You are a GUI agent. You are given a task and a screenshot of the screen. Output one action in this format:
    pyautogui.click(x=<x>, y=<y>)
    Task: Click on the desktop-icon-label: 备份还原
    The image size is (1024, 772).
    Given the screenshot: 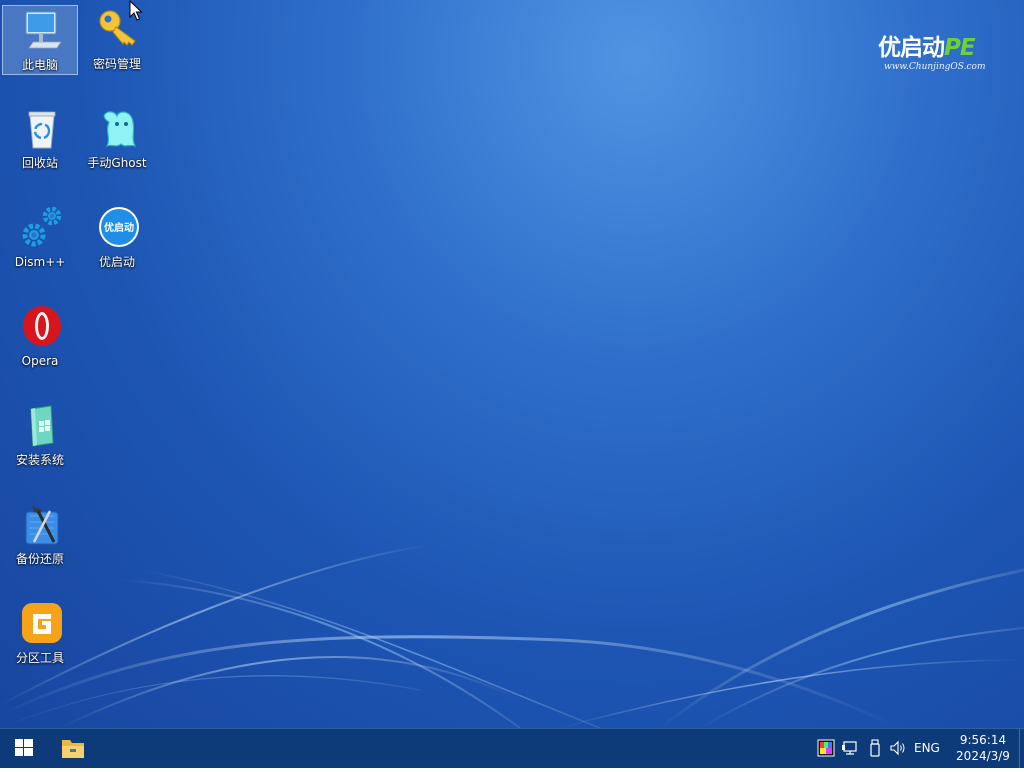 What is the action you would take?
    pyautogui.click(x=39, y=559)
    